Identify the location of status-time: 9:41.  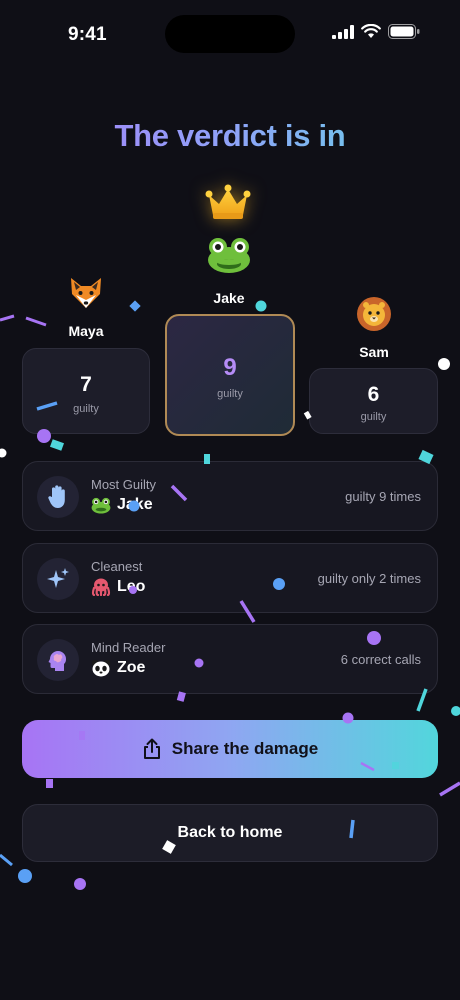
(87, 34).